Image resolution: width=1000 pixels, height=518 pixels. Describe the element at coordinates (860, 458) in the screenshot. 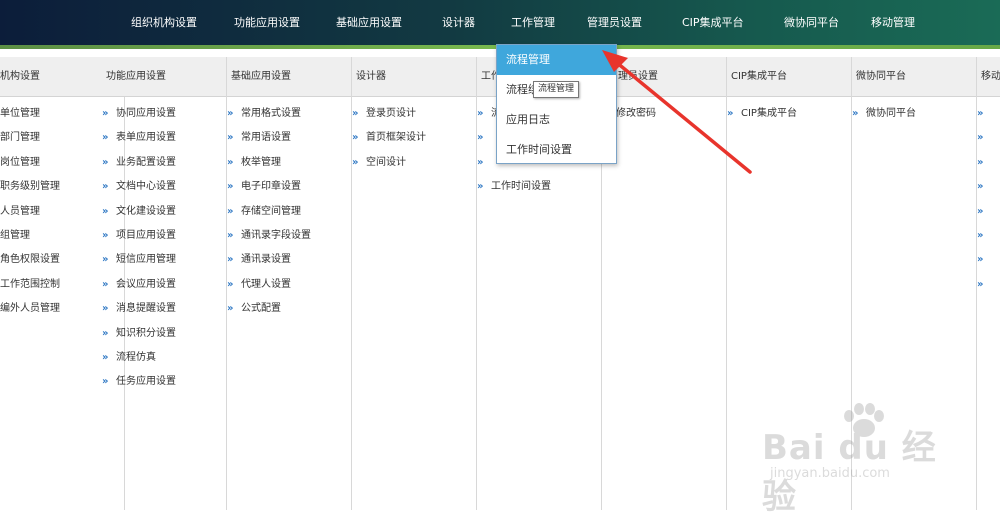

I see `baidu-watermark: Bai du 经验 jingyan.baidu.com` at that location.